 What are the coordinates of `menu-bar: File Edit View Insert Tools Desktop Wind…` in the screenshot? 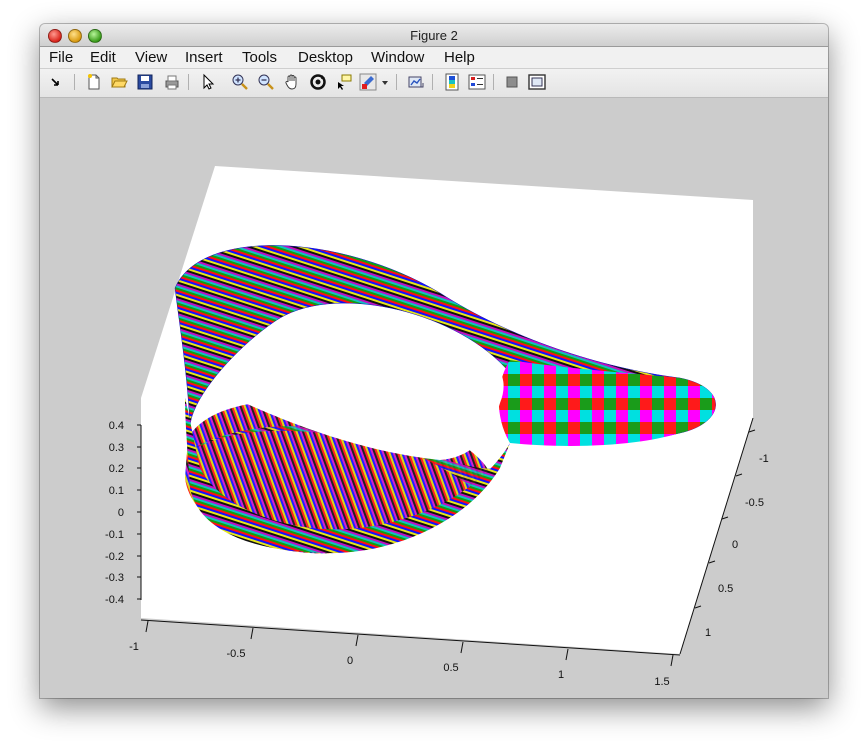 It's located at (434, 58).